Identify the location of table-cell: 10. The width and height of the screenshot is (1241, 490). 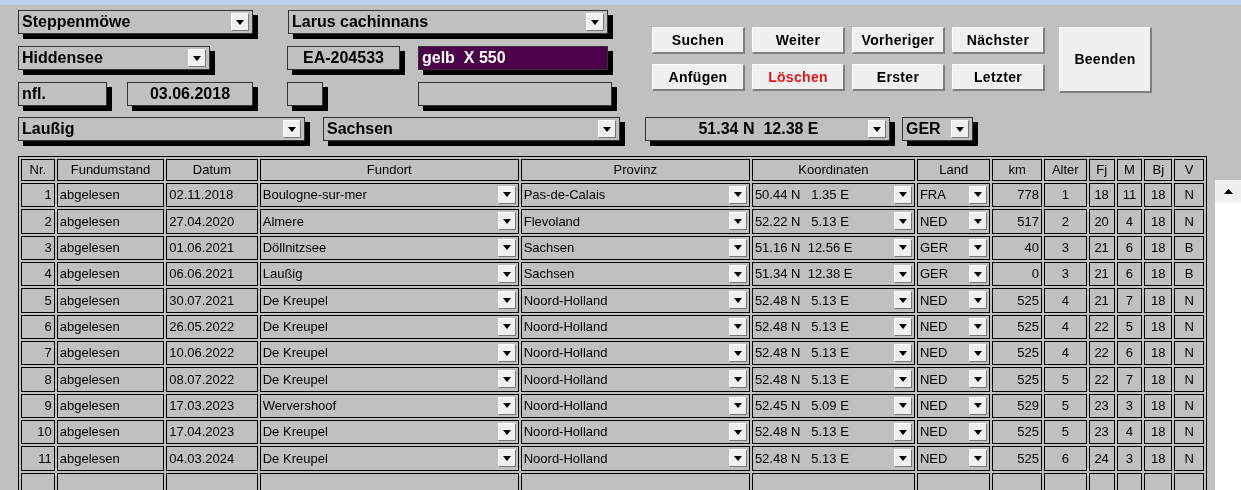
(38, 432).